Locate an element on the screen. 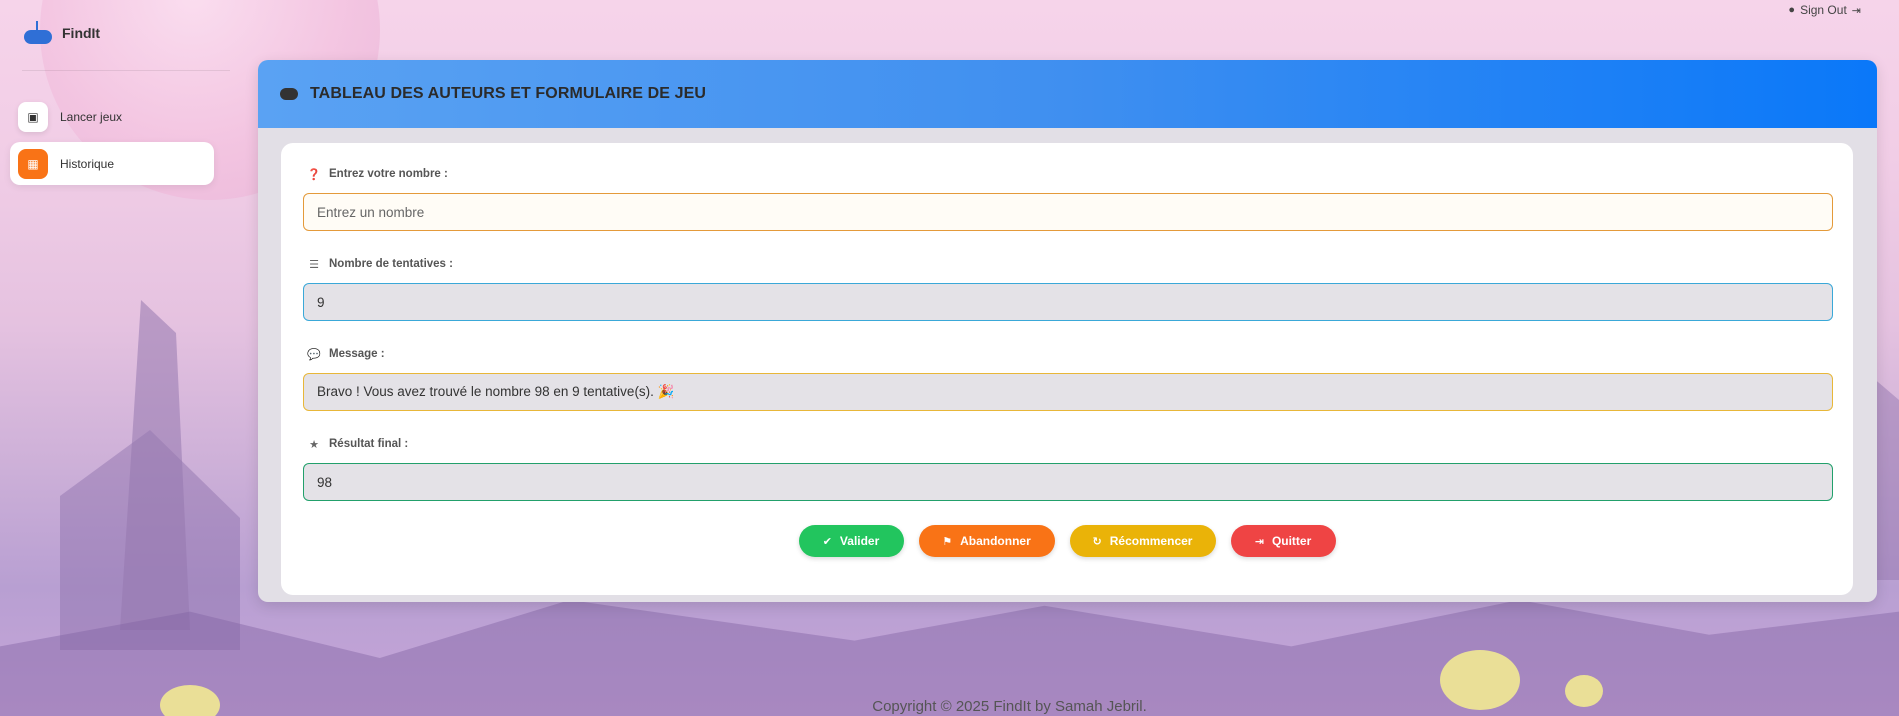 The width and height of the screenshot is (1899, 716). copyright-text: Copyright © 2025 FindIt by Samah Jebril. is located at coordinates (1009, 706).